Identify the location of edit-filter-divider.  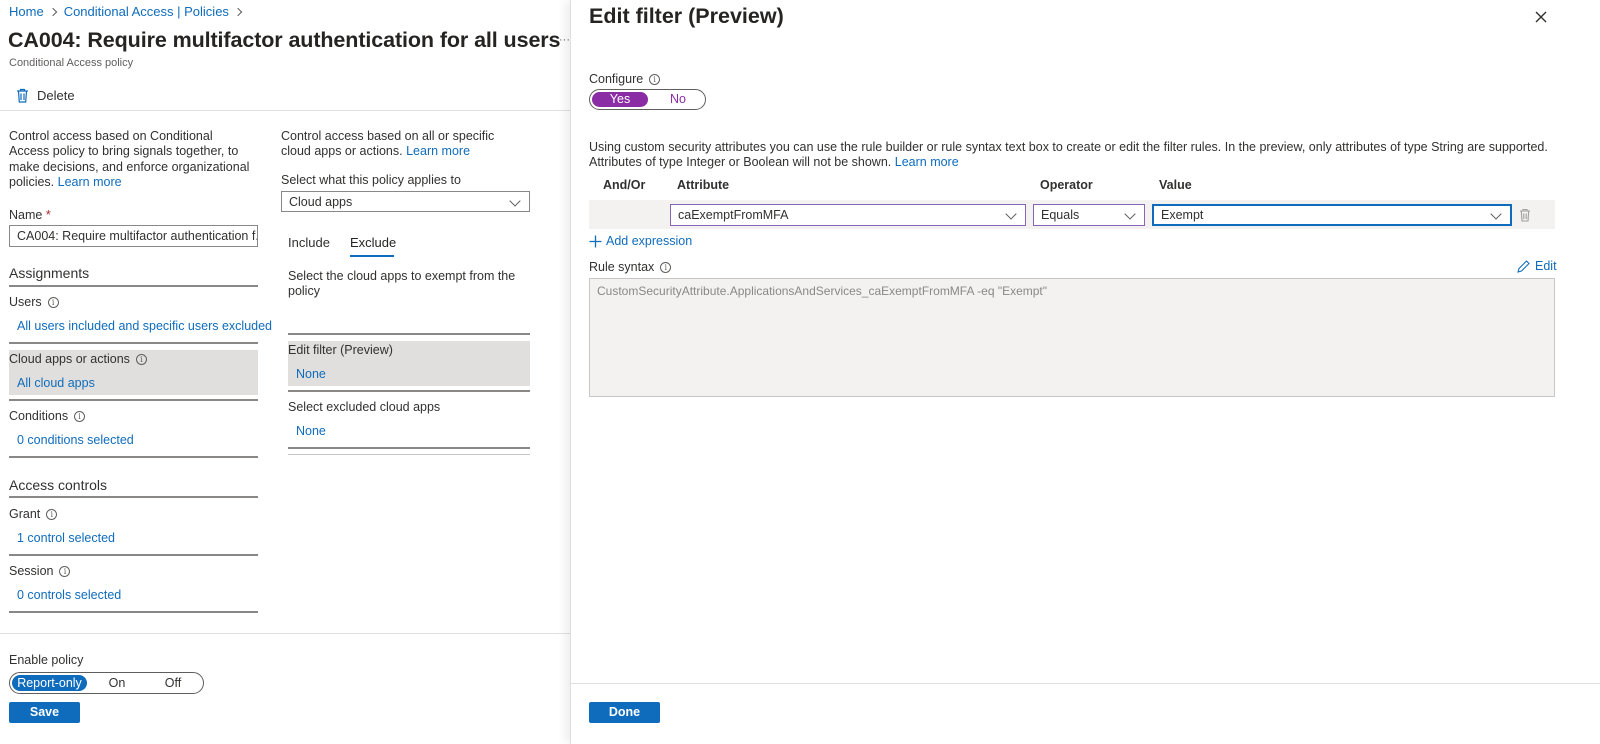
(409, 391).